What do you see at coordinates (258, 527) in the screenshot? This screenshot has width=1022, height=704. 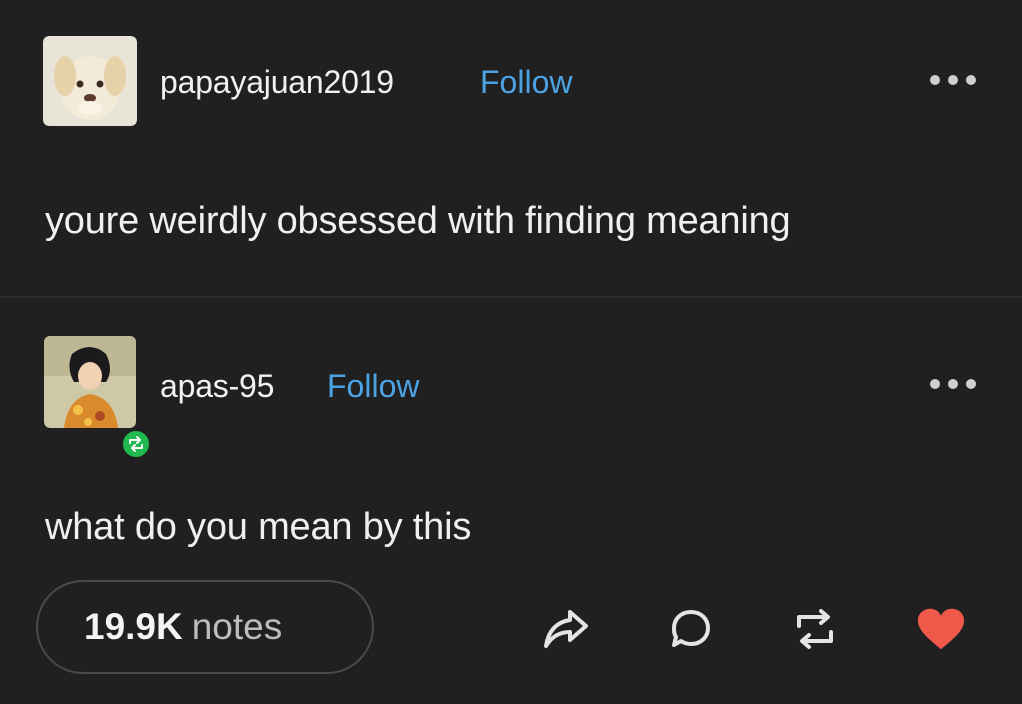 I see `post-text: what do you mean by this` at bounding box center [258, 527].